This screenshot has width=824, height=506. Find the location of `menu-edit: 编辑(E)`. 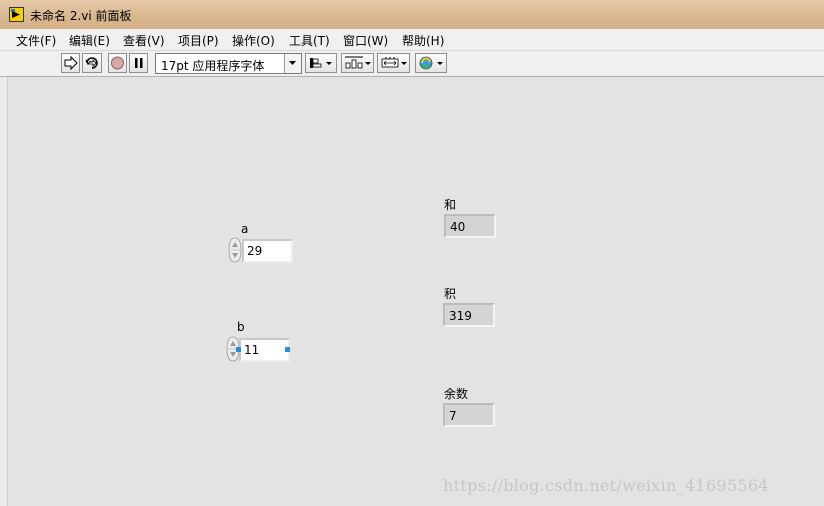

menu-edit: 编辑(E) is located at coordinates (89, 40).